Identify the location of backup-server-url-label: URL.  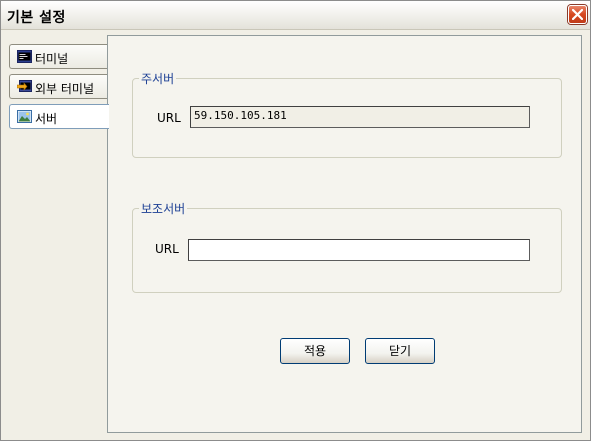
(167, 249).